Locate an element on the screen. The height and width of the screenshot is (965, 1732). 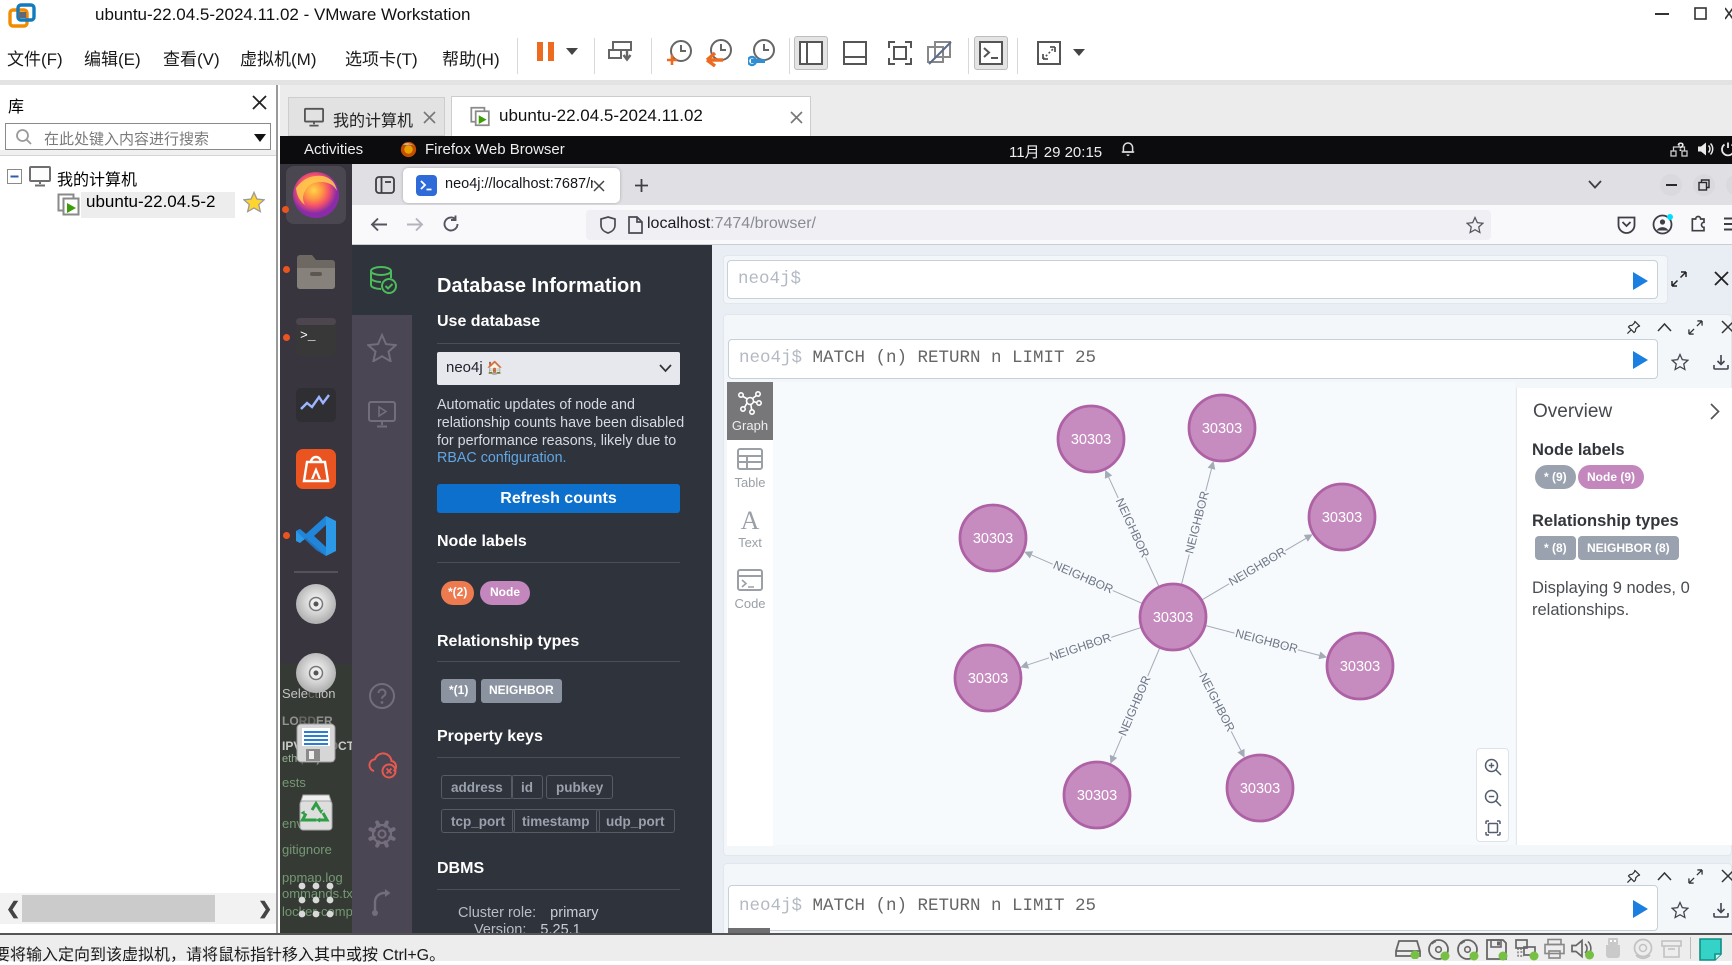
svg-text: A is located at coordinates (750, 522).